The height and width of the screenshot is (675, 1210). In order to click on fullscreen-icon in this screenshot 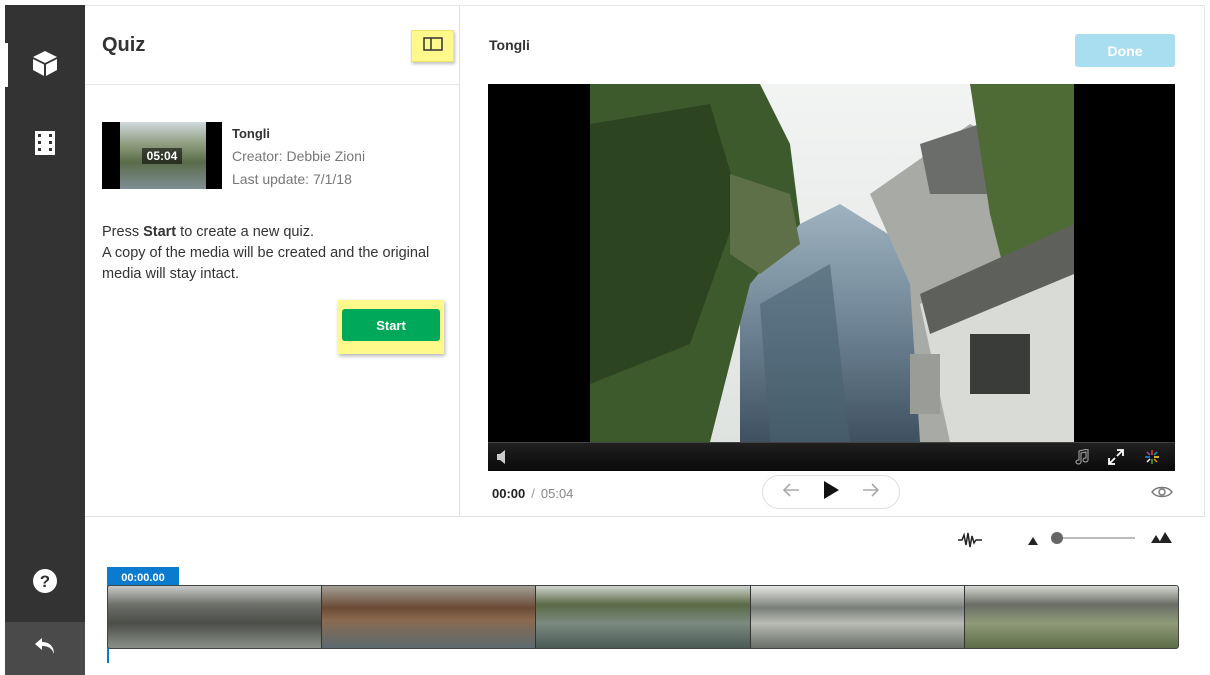, I will do `click(1116, 459)`.